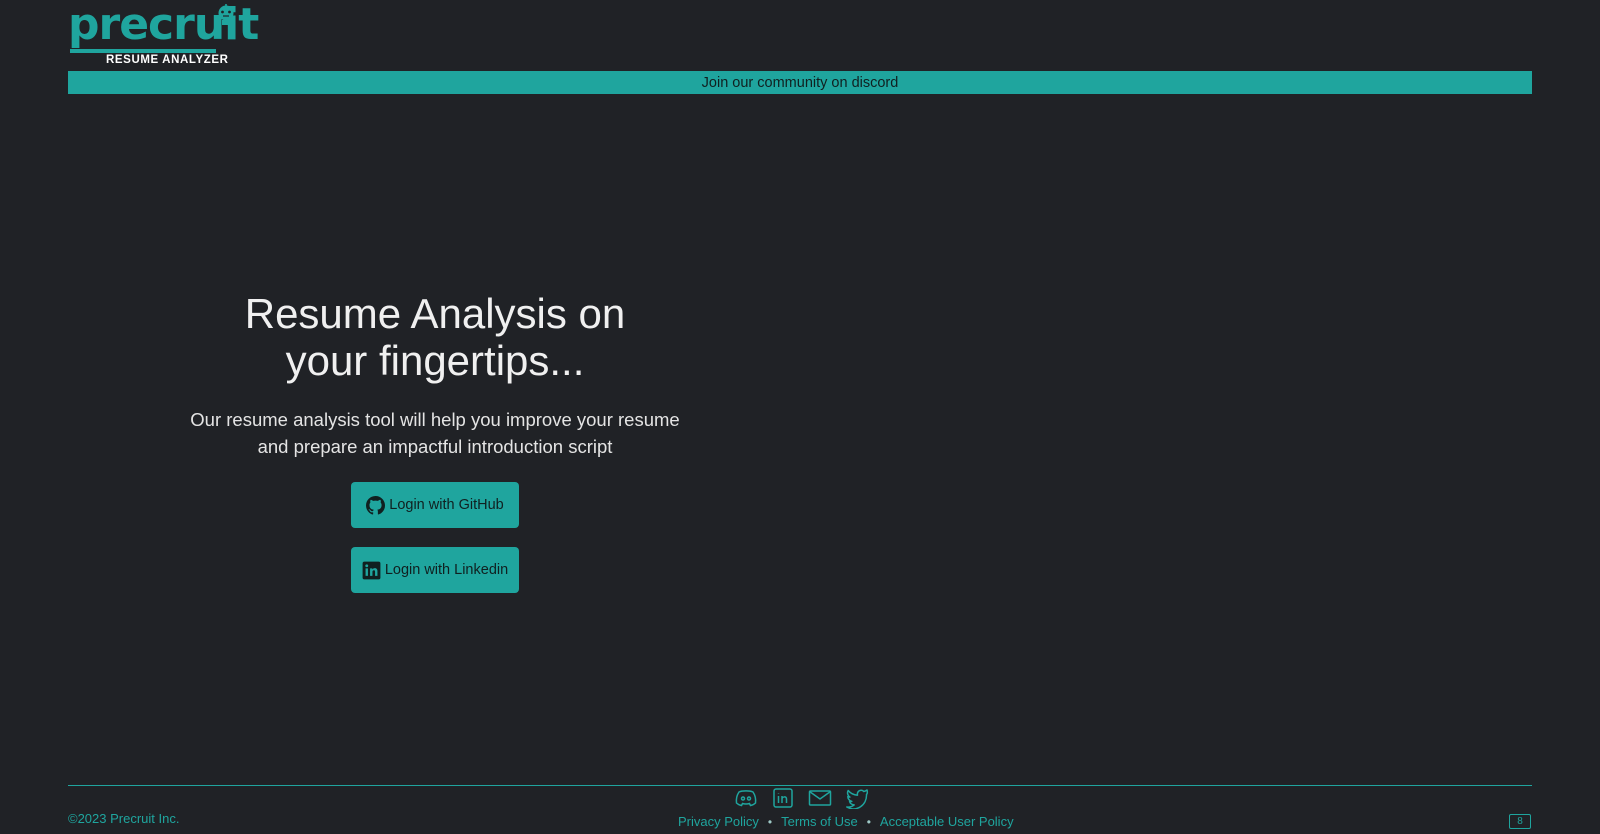  What do you see at coordinates (800, 785) in the screenshot?
I see `footer-divider` at bounding box center [800, 785].